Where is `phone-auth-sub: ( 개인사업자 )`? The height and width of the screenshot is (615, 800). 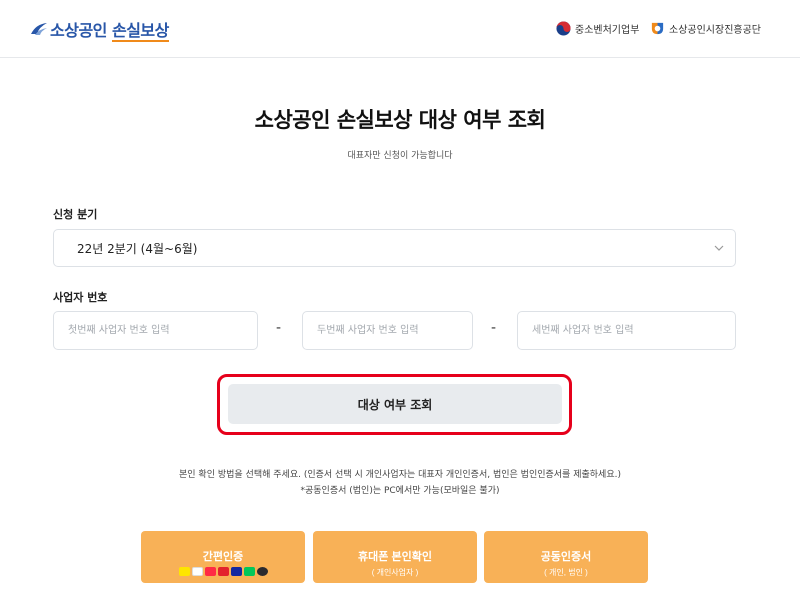
phone-auth-sub: ( 개인사업자 ) is located at coordinates (395, 572).